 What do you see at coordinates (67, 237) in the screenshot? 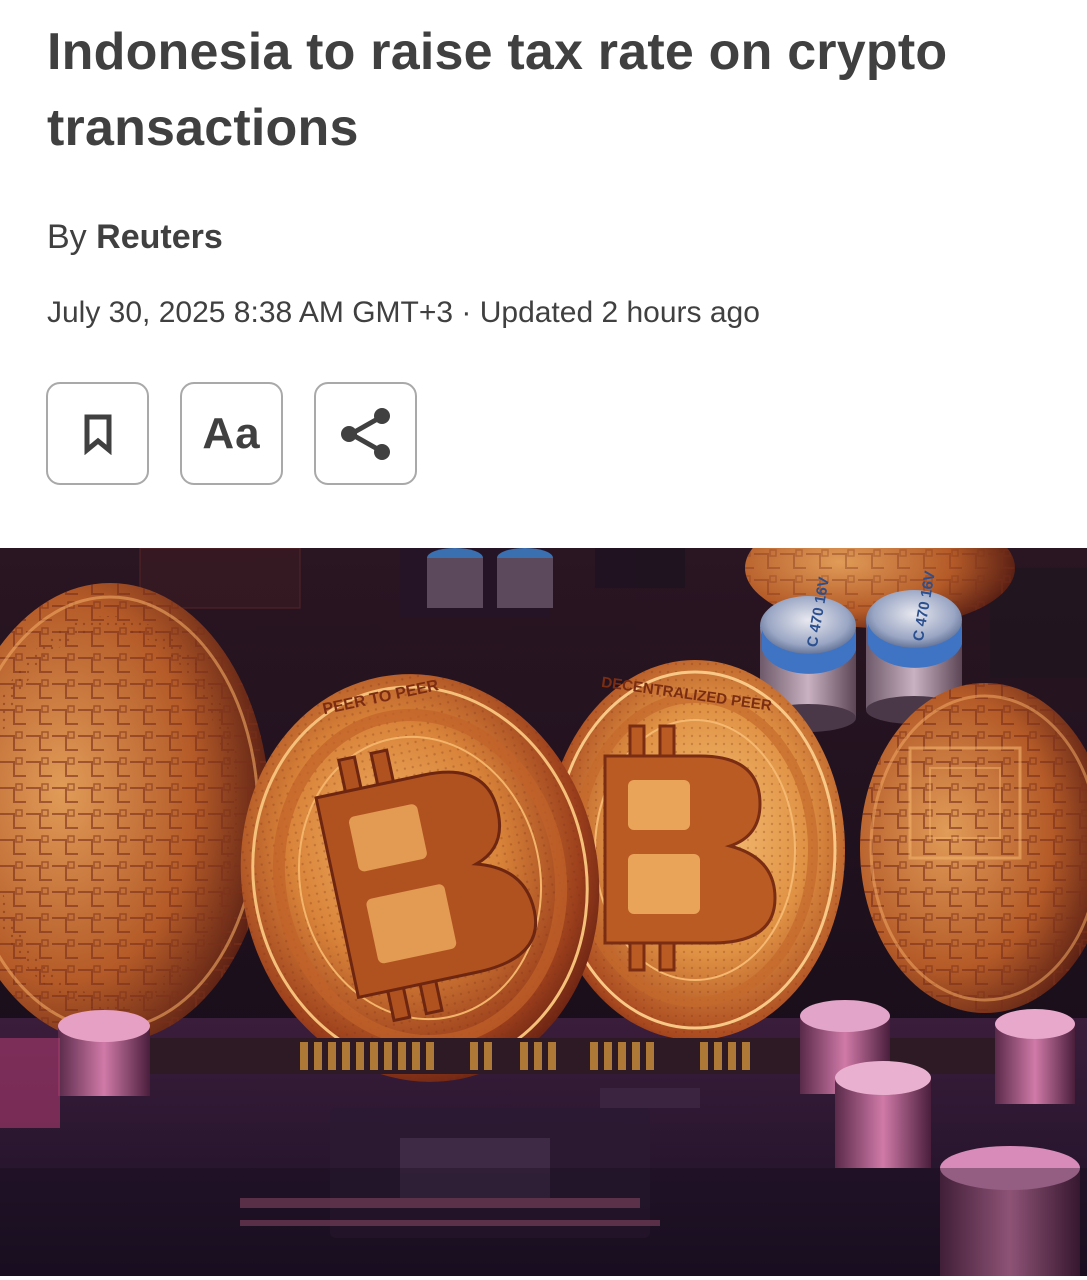
I see `byline-prefix: By` at bounding box center [67, 237].